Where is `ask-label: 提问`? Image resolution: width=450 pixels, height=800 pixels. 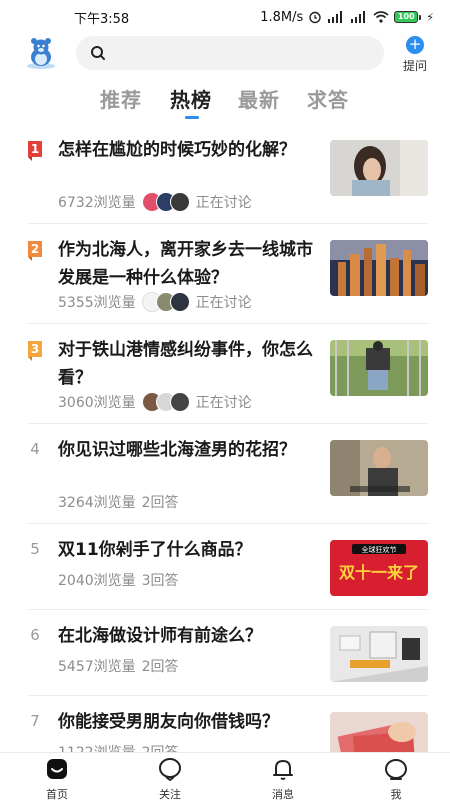 ask-label: 提问 is located at coordinates (414, 66).